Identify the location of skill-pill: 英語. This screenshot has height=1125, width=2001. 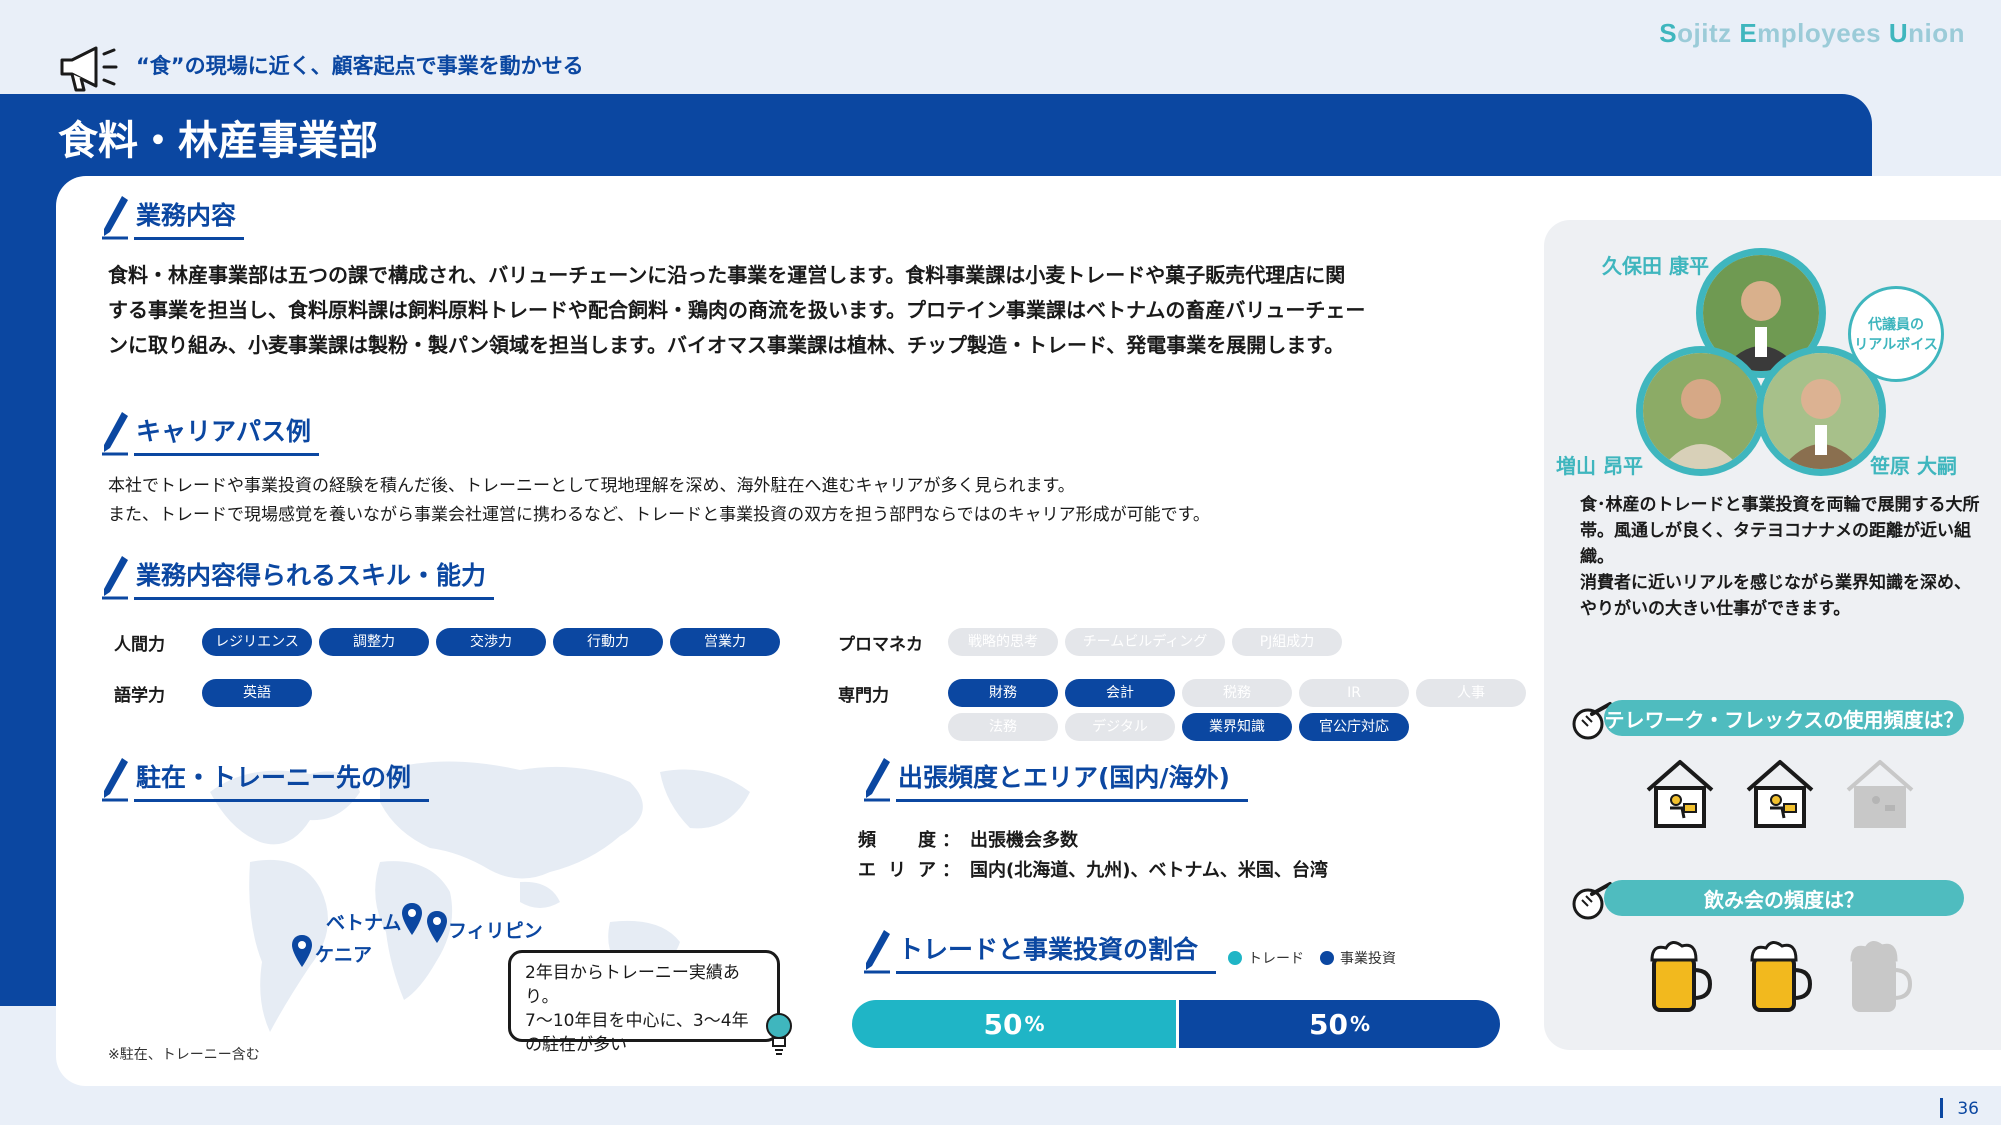
(257, 693).